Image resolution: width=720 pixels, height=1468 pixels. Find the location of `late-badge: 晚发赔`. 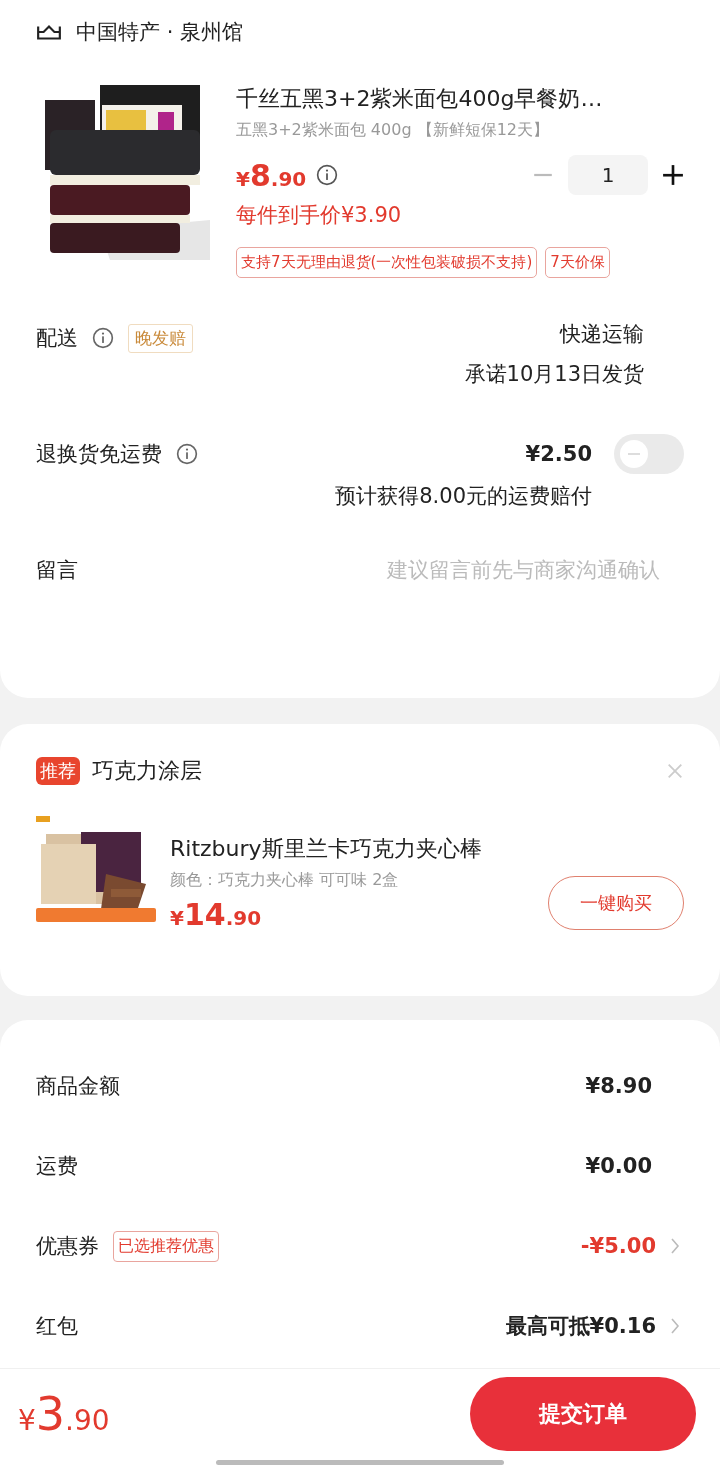

late-badge: 晚发赔 is located at coordinates (160, 338).